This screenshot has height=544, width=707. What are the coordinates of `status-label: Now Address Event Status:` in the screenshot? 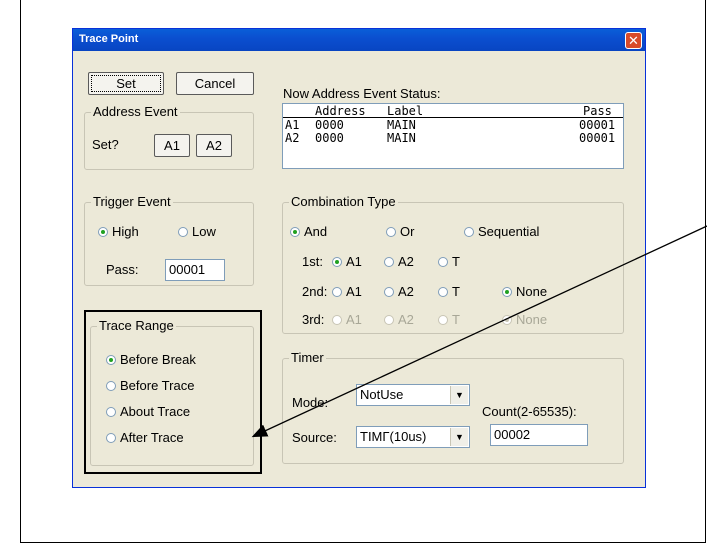 It's located at (362, 93).